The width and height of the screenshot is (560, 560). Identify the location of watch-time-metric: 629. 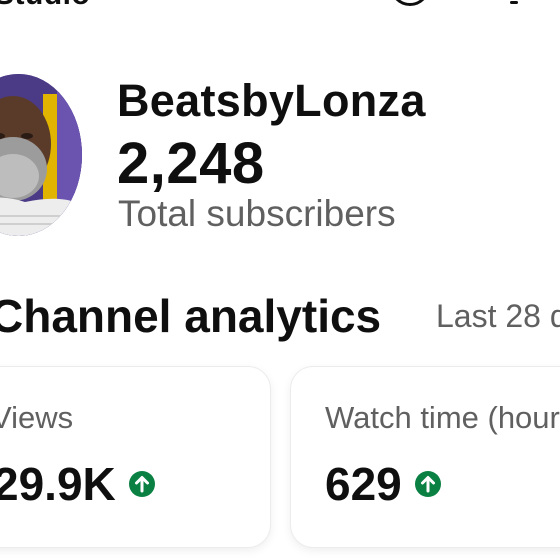
(383, 484).